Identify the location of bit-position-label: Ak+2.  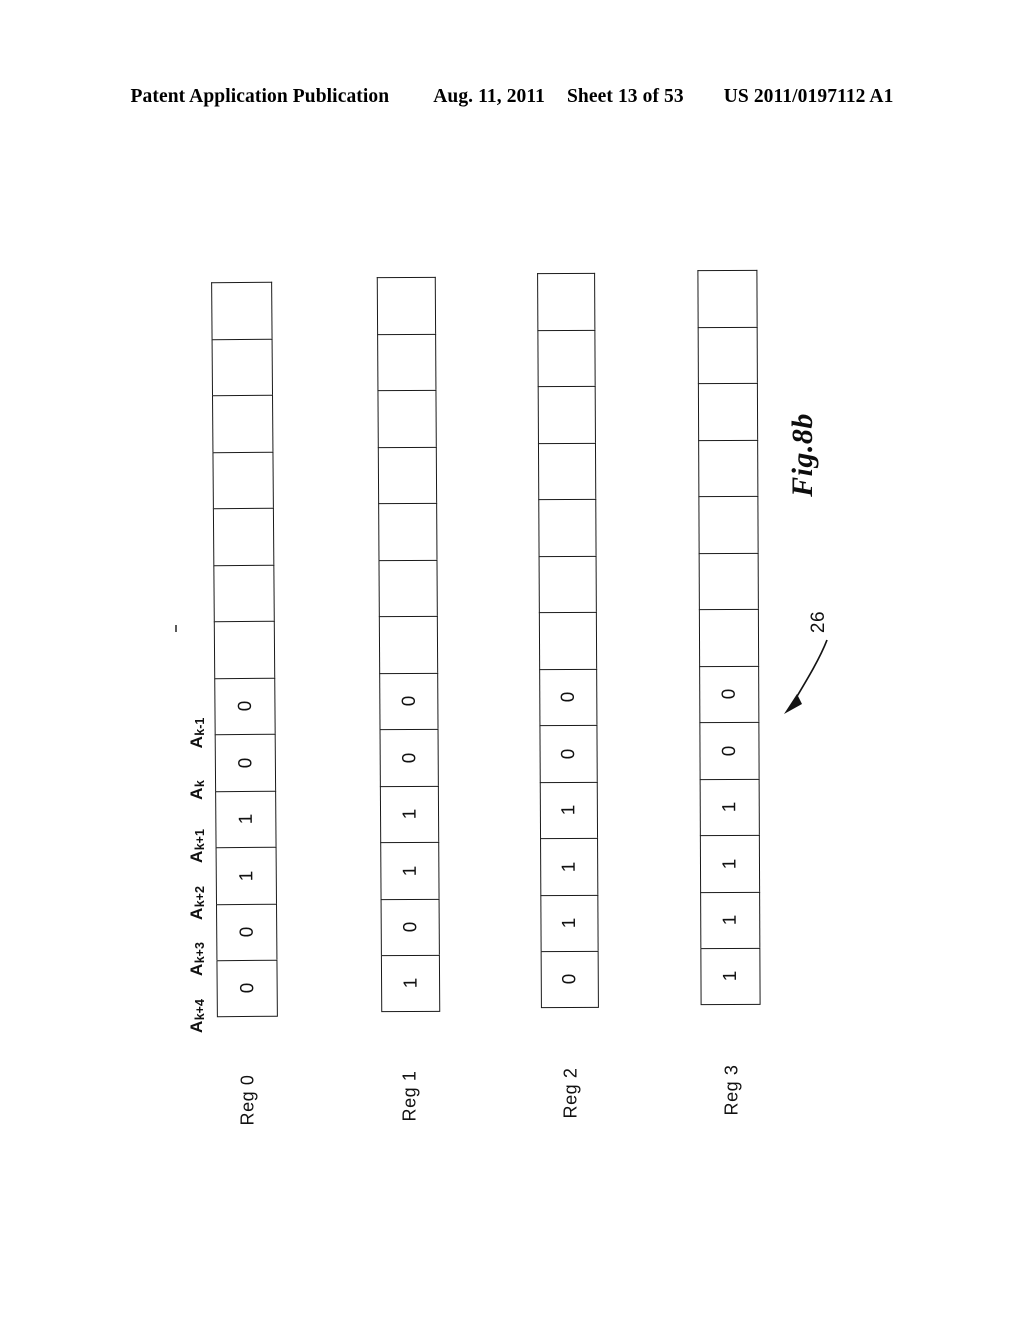
(197, 903).